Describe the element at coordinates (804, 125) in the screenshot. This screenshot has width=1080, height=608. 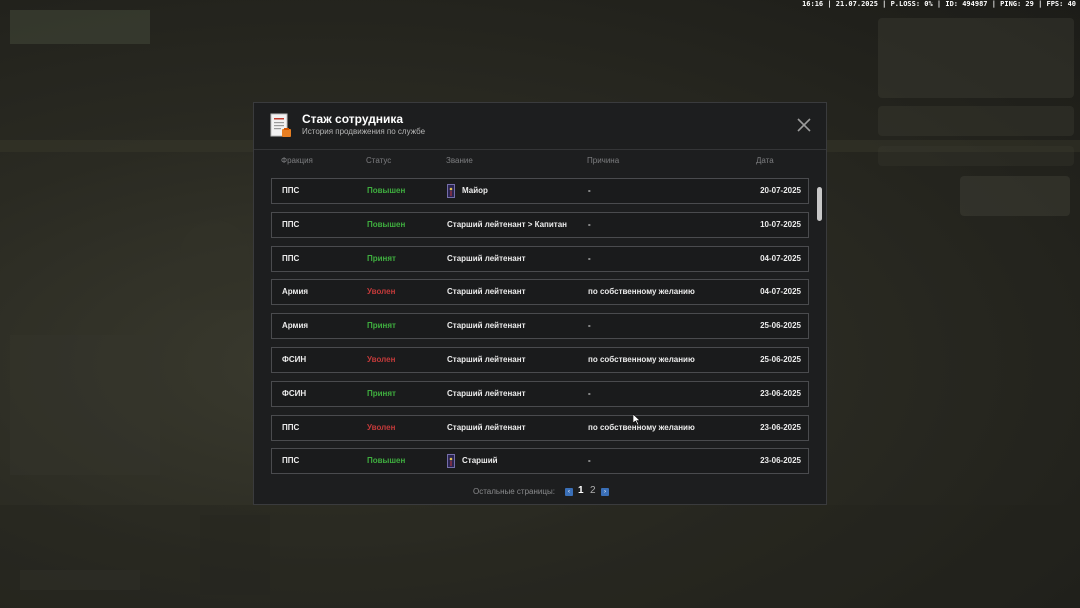
I see `close-icon` at that location.